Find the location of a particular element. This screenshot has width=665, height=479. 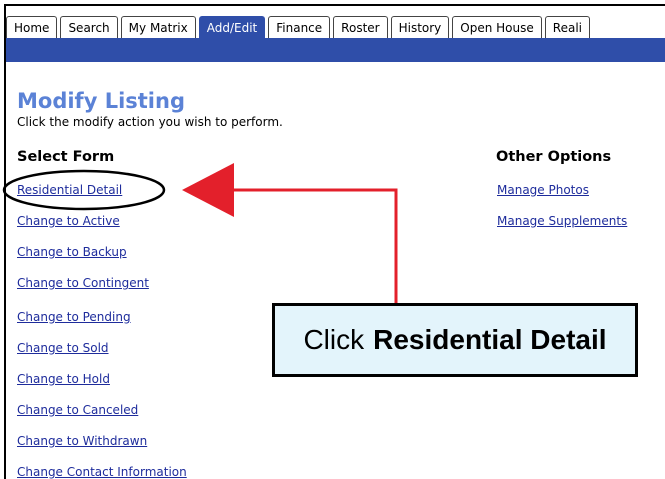

tab-roster: Roster is located at coordinates (360, 27).